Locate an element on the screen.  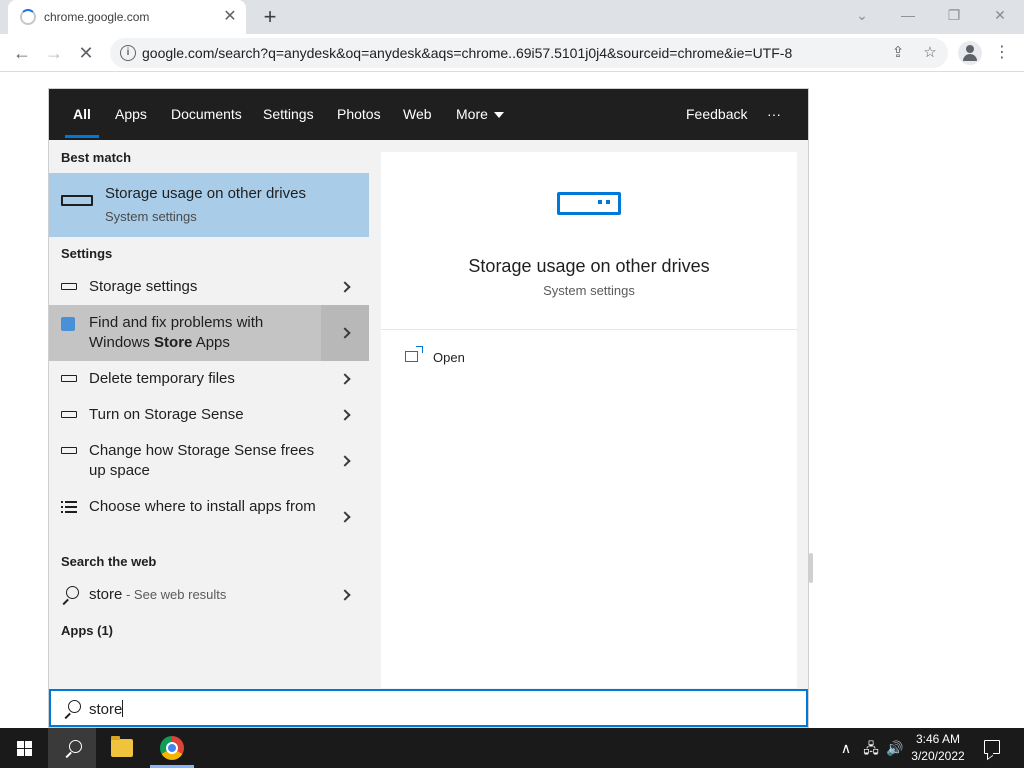
browser-tab: chrome.google.com ✕ is located at coordinates (127, 17).